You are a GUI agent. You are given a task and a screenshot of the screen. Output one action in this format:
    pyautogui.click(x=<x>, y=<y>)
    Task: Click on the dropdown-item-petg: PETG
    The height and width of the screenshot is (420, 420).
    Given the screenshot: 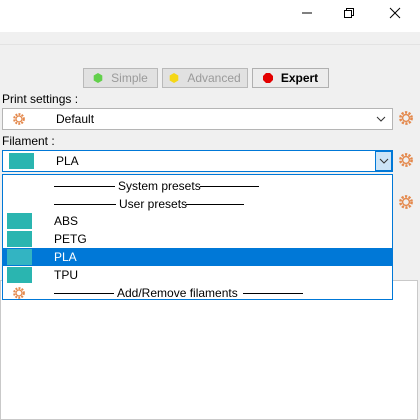 What is the action you would take?
    pyautogui.click(x=197, y=239)
    